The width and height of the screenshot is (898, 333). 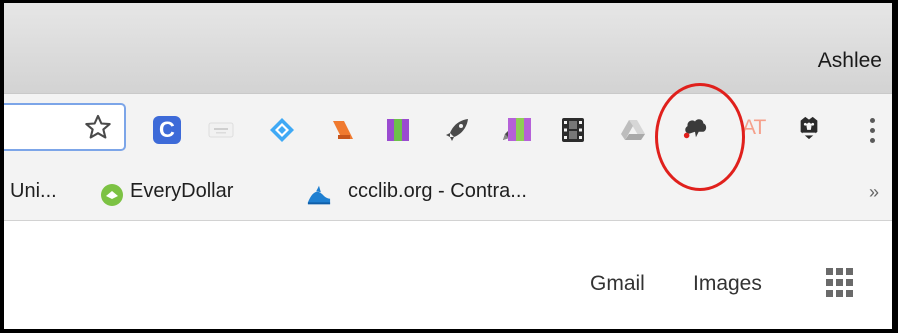 I want to click on three-dot-menu-icon, so click(x=872, y=132).